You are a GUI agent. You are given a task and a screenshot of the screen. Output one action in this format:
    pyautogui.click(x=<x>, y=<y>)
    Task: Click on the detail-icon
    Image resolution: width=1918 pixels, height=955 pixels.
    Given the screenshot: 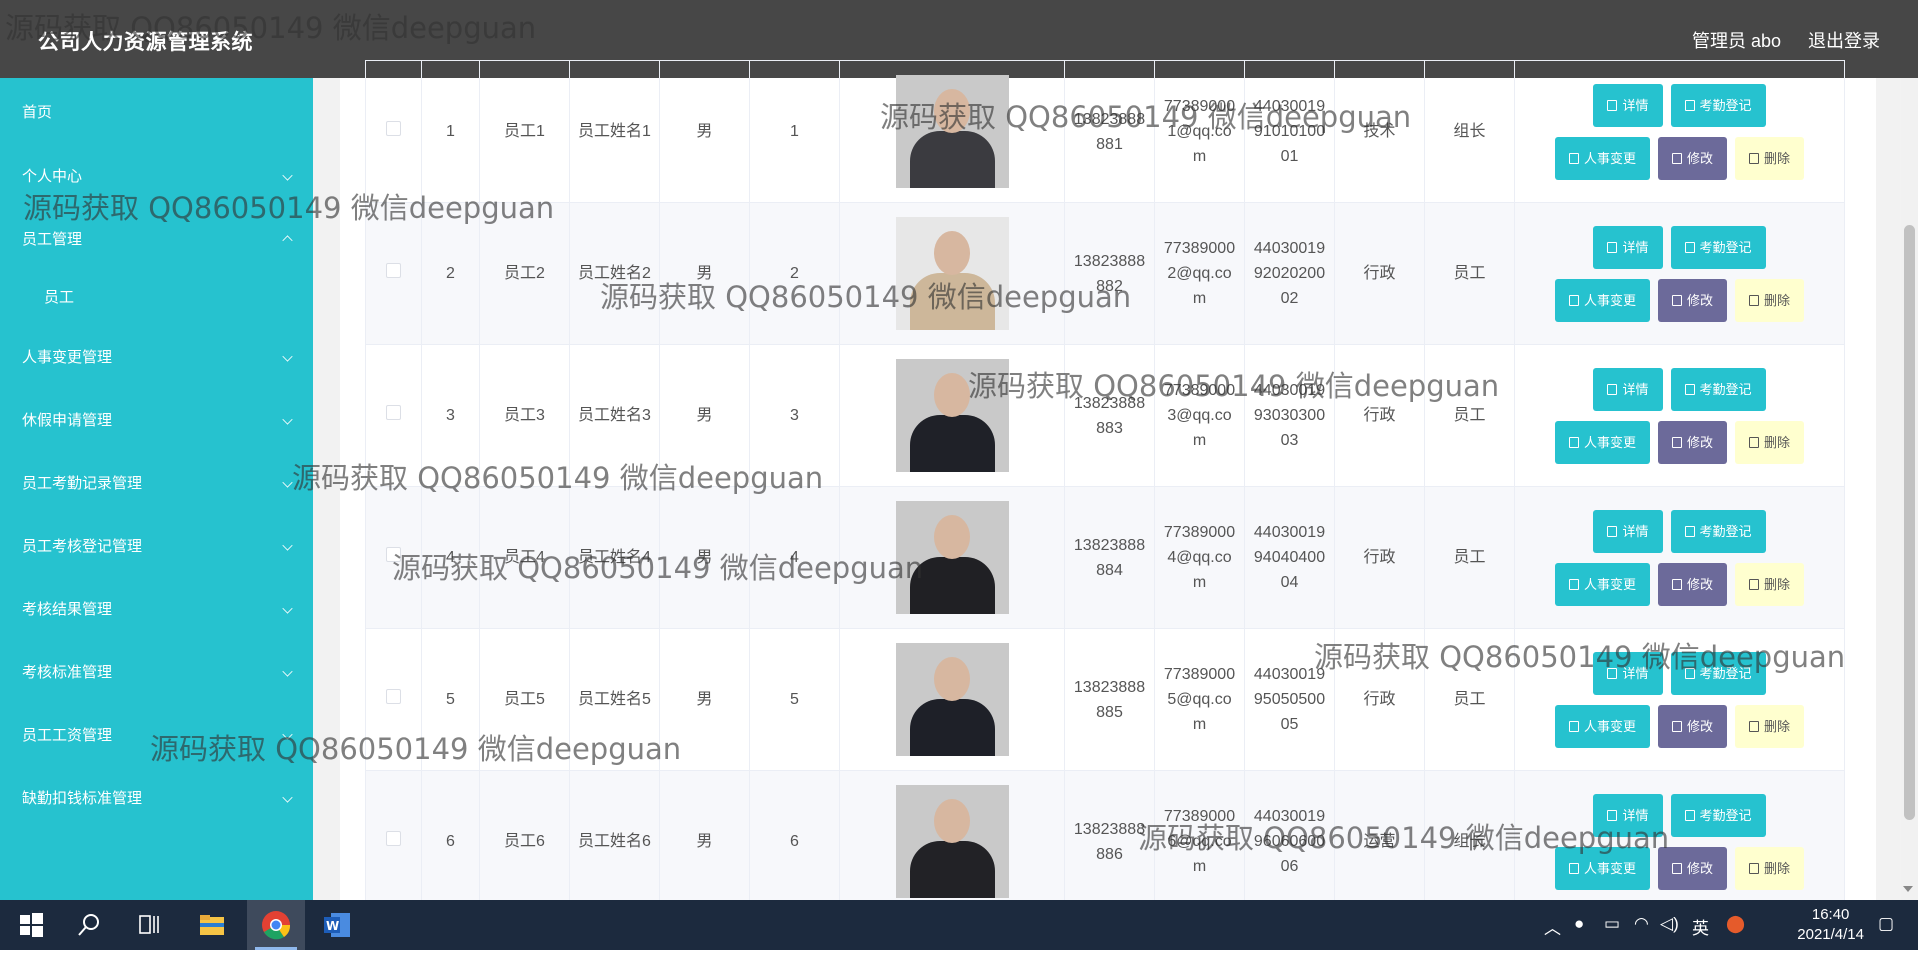 What is the action you would take?
    pyautogui.click(x=1612, y=247)
    